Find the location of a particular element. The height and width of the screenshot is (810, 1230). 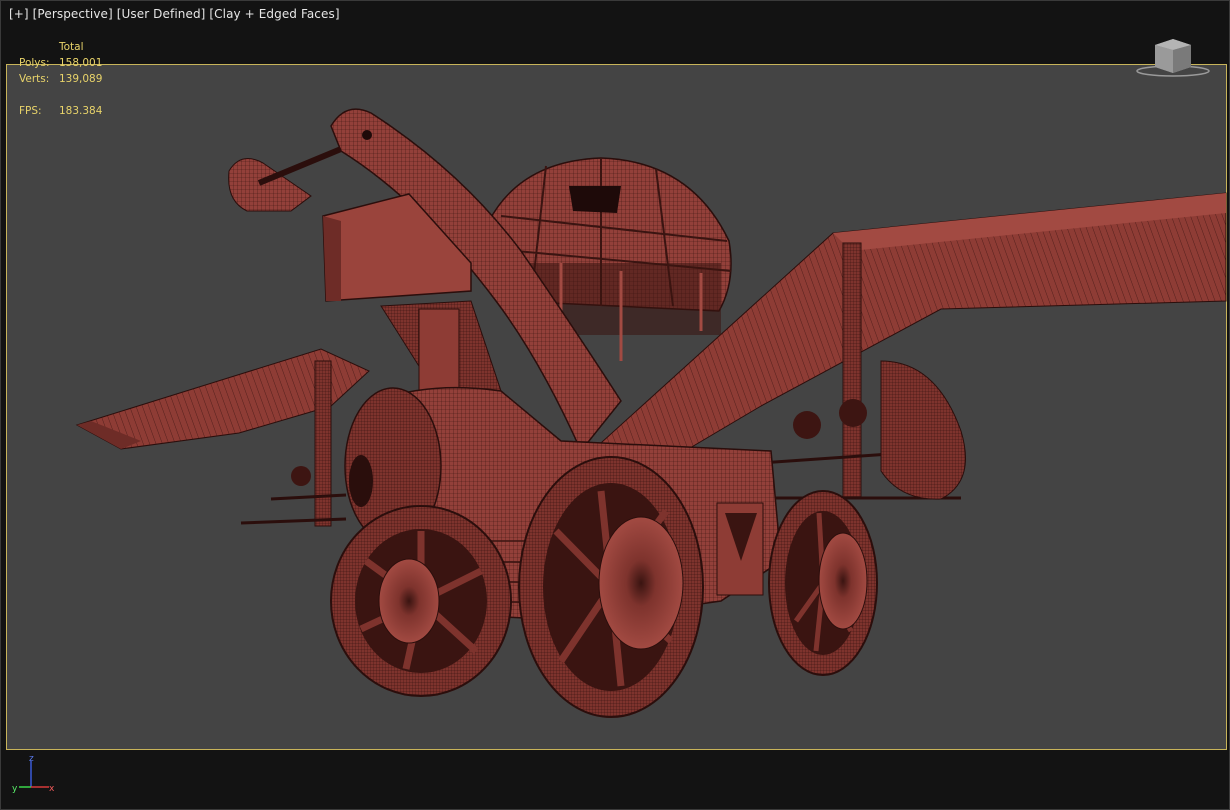

axis-x-label: x is located at coordinates (52, 789).